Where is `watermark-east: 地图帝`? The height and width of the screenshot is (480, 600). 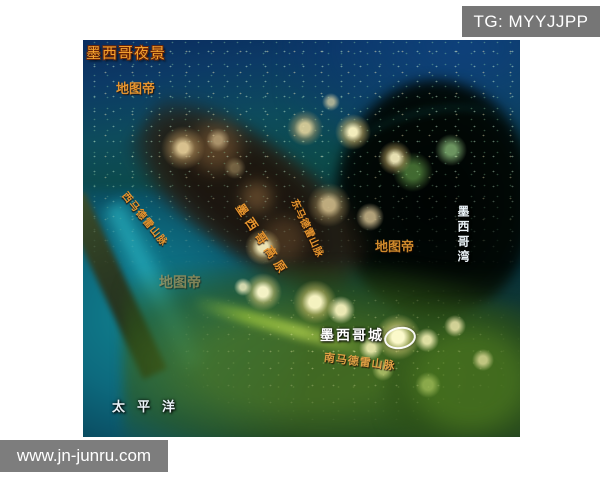
watermark-east: 地图帝 is located at coordinates (395, 246).